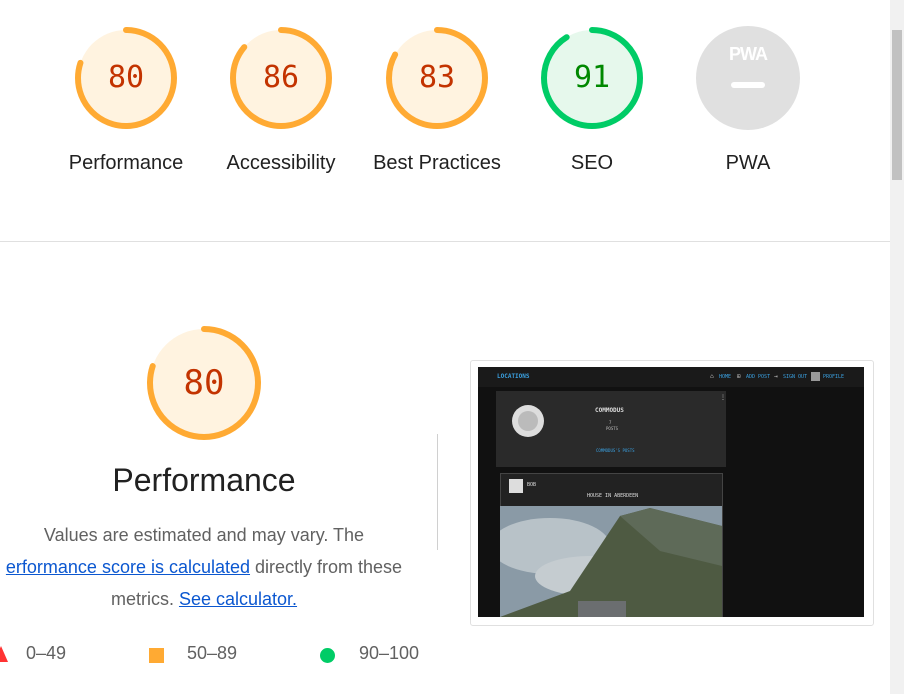  What do you see at coordinates (610, 422) in the screenshot?
I see `shot-posts-count: 7` at bounding box center [610, 422].